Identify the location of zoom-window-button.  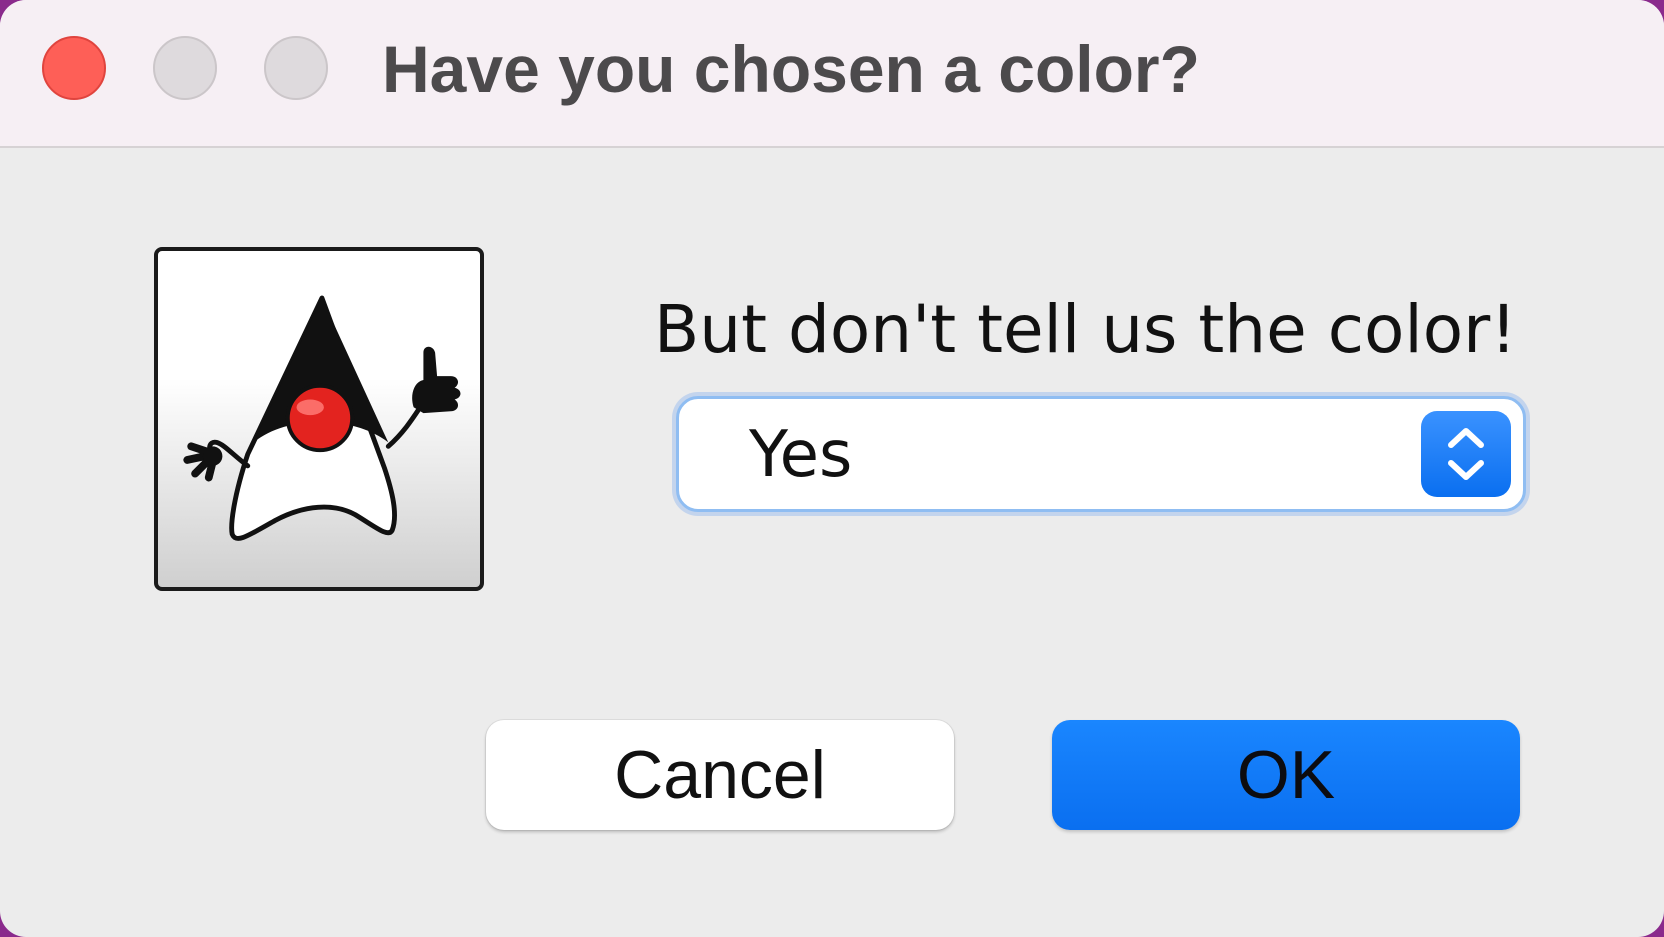
(296, 68).